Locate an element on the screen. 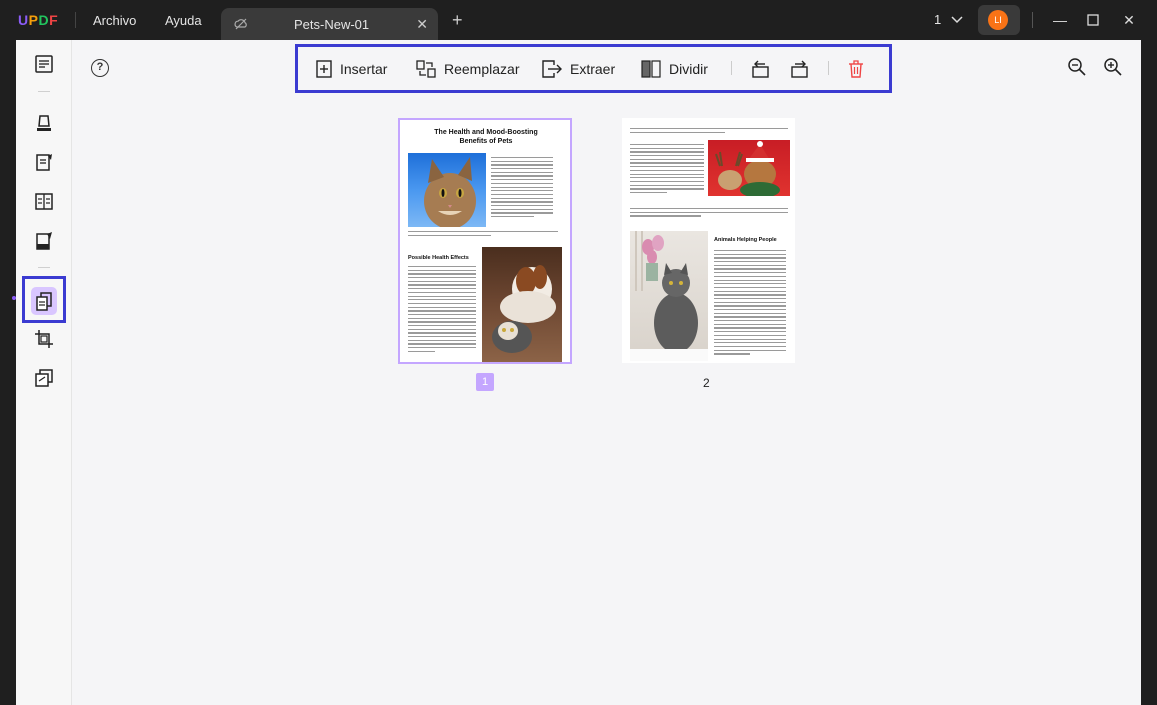 This screenshot has width=1157, height=705. menu-ayuda: Ayuda is located at coordinates (183, 20).